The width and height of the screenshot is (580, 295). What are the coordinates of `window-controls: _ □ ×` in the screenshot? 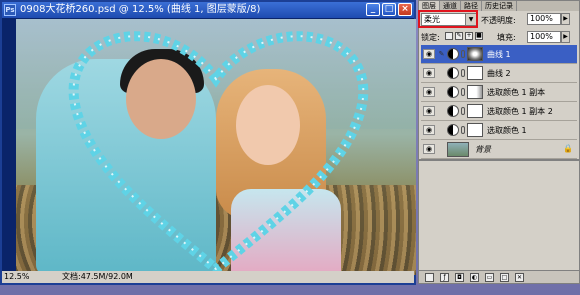 It's located at (389, 9).